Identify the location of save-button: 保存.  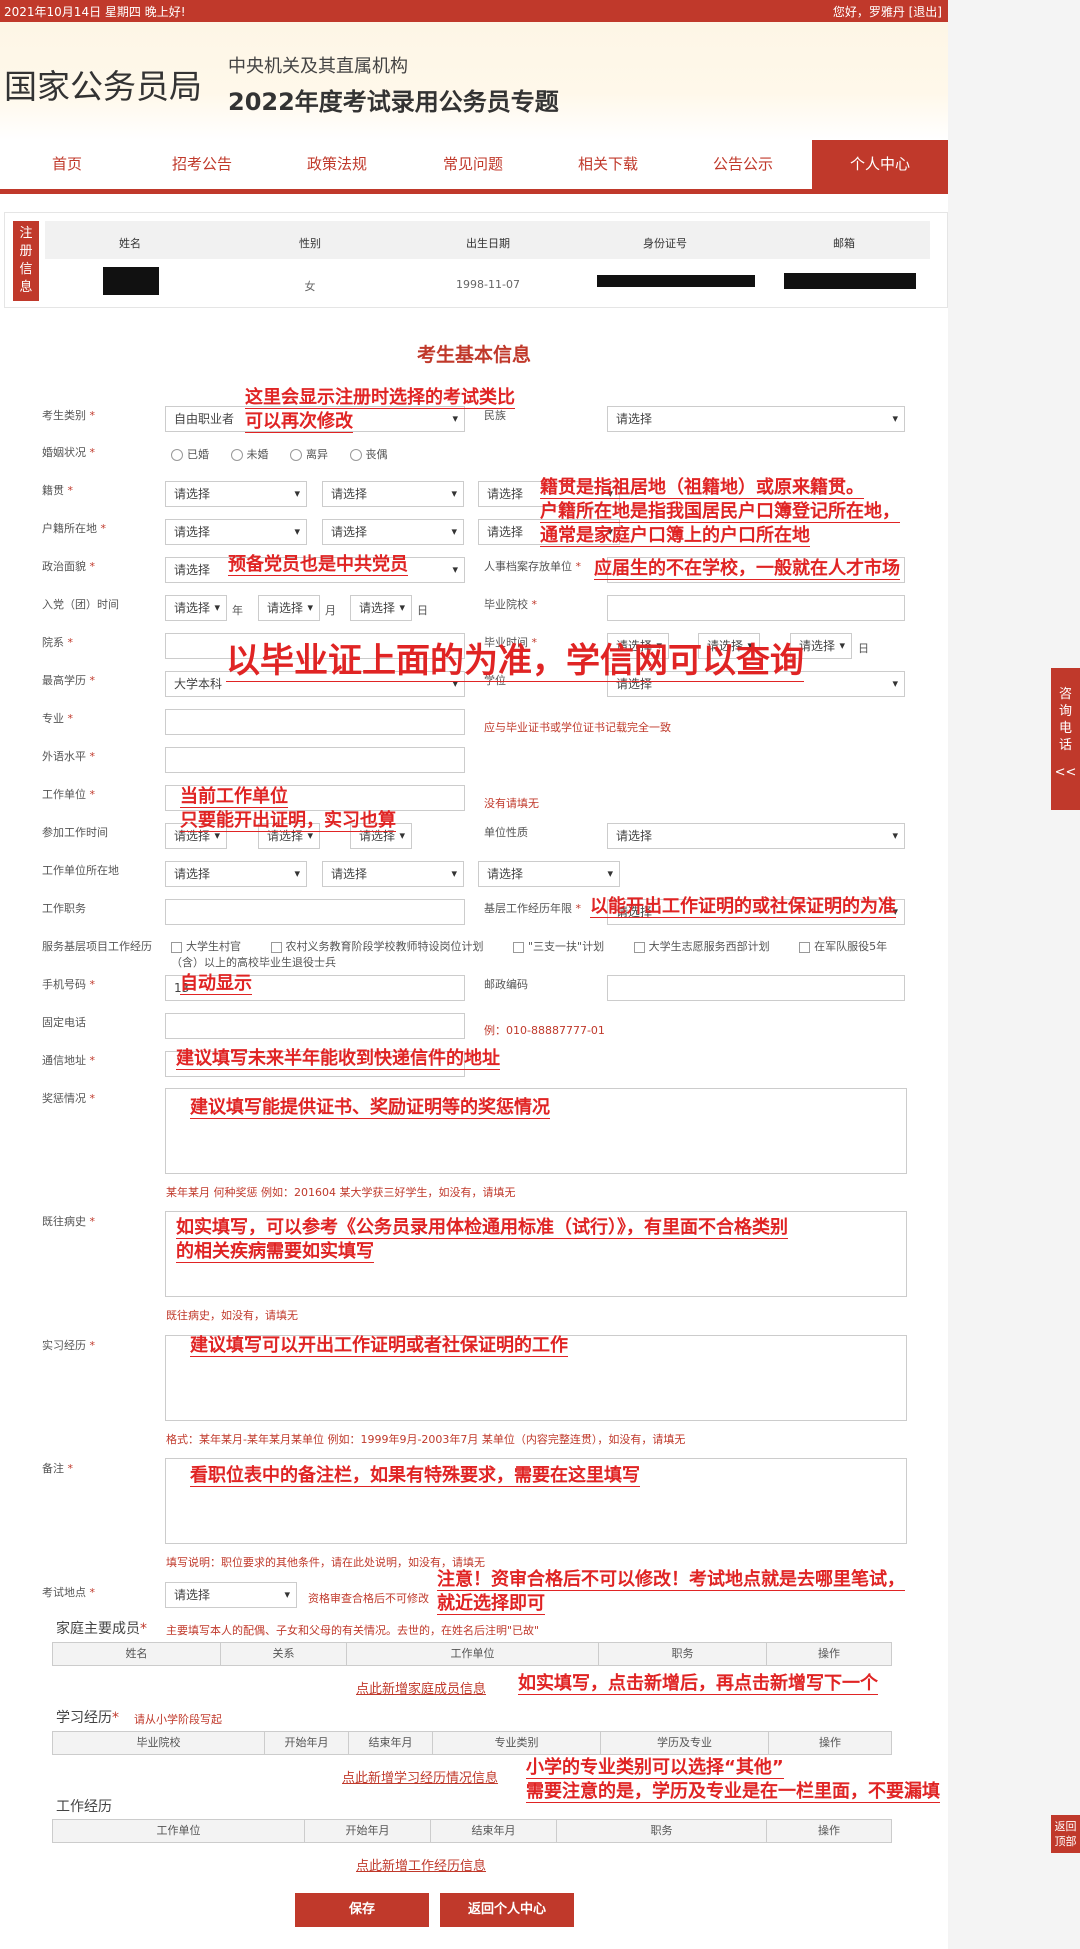
(362, 1910).